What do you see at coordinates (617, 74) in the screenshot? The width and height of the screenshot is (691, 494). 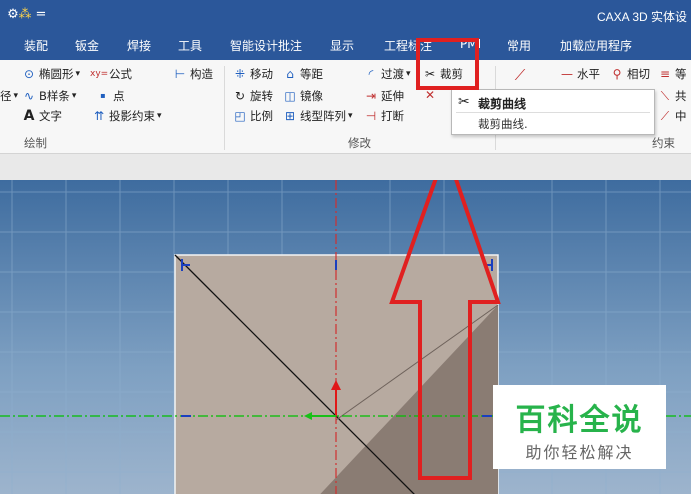 I see `tangent-icon: ⚲` at bounding box center [617, 74].